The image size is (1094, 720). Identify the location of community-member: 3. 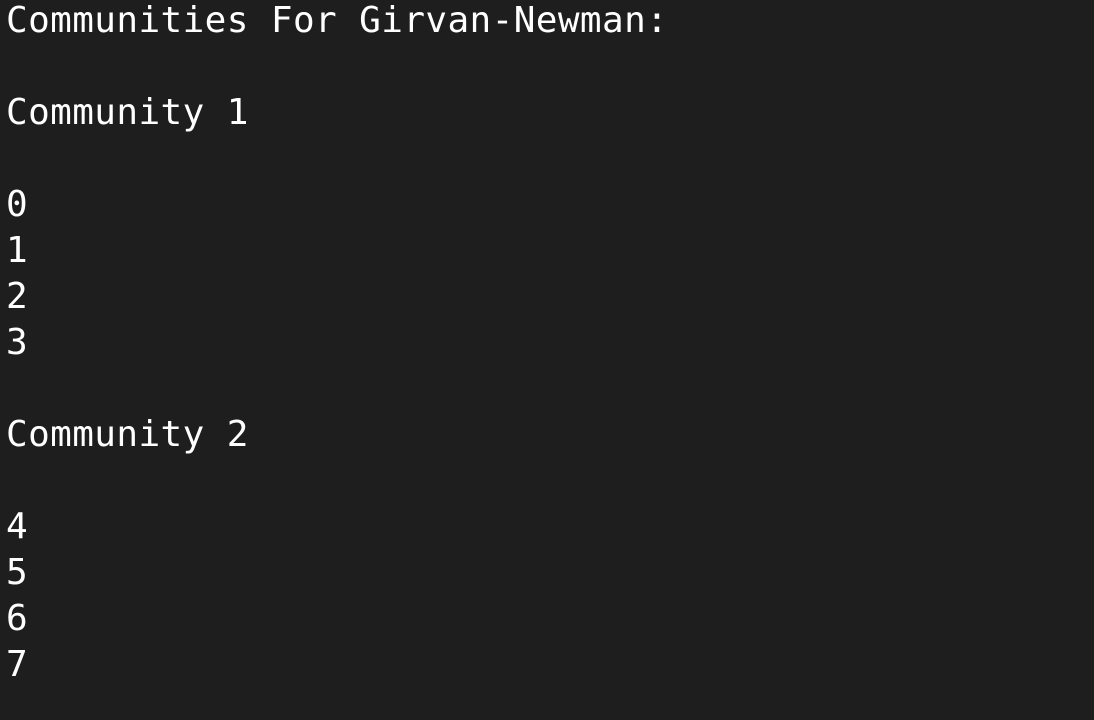
(17, 342).